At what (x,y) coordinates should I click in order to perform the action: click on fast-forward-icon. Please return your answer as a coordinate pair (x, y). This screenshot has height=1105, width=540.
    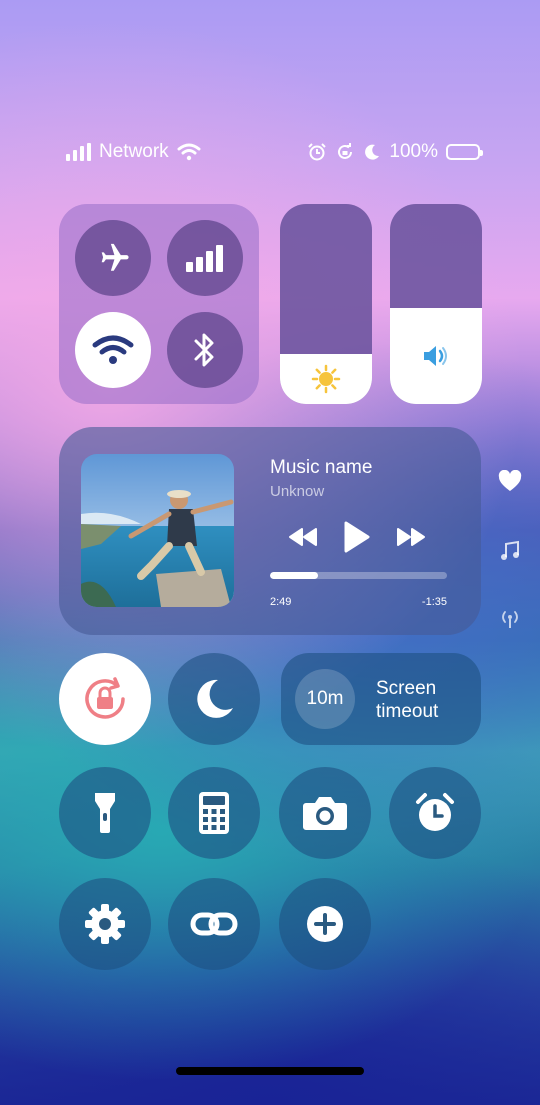
    Looking at the image, I should click on (411, 537).